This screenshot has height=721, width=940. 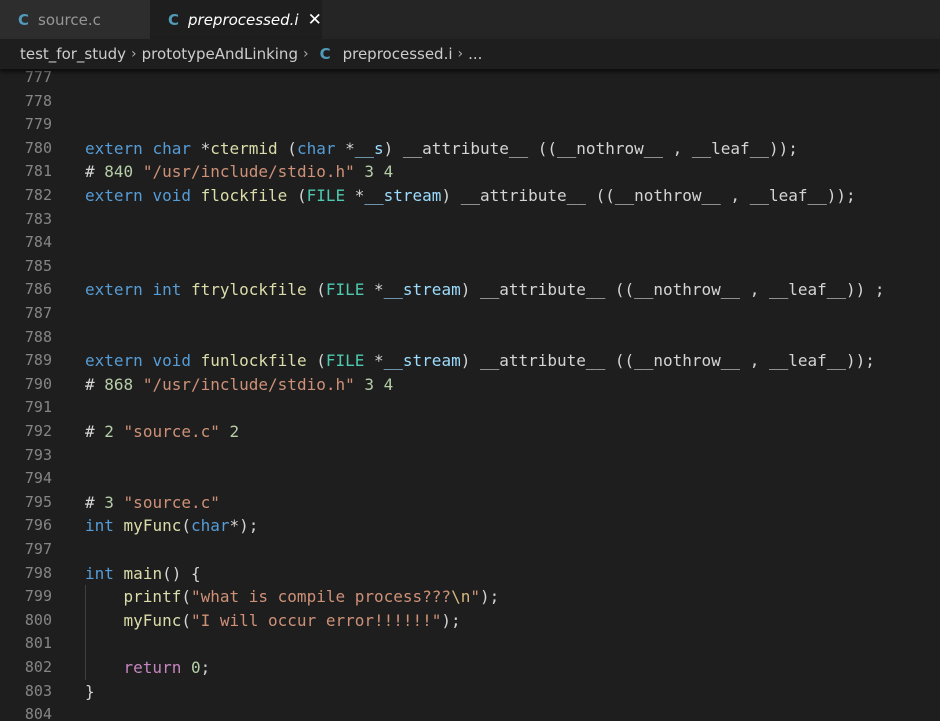 I want to click on line-number: 802, so click(x=38, y=667).